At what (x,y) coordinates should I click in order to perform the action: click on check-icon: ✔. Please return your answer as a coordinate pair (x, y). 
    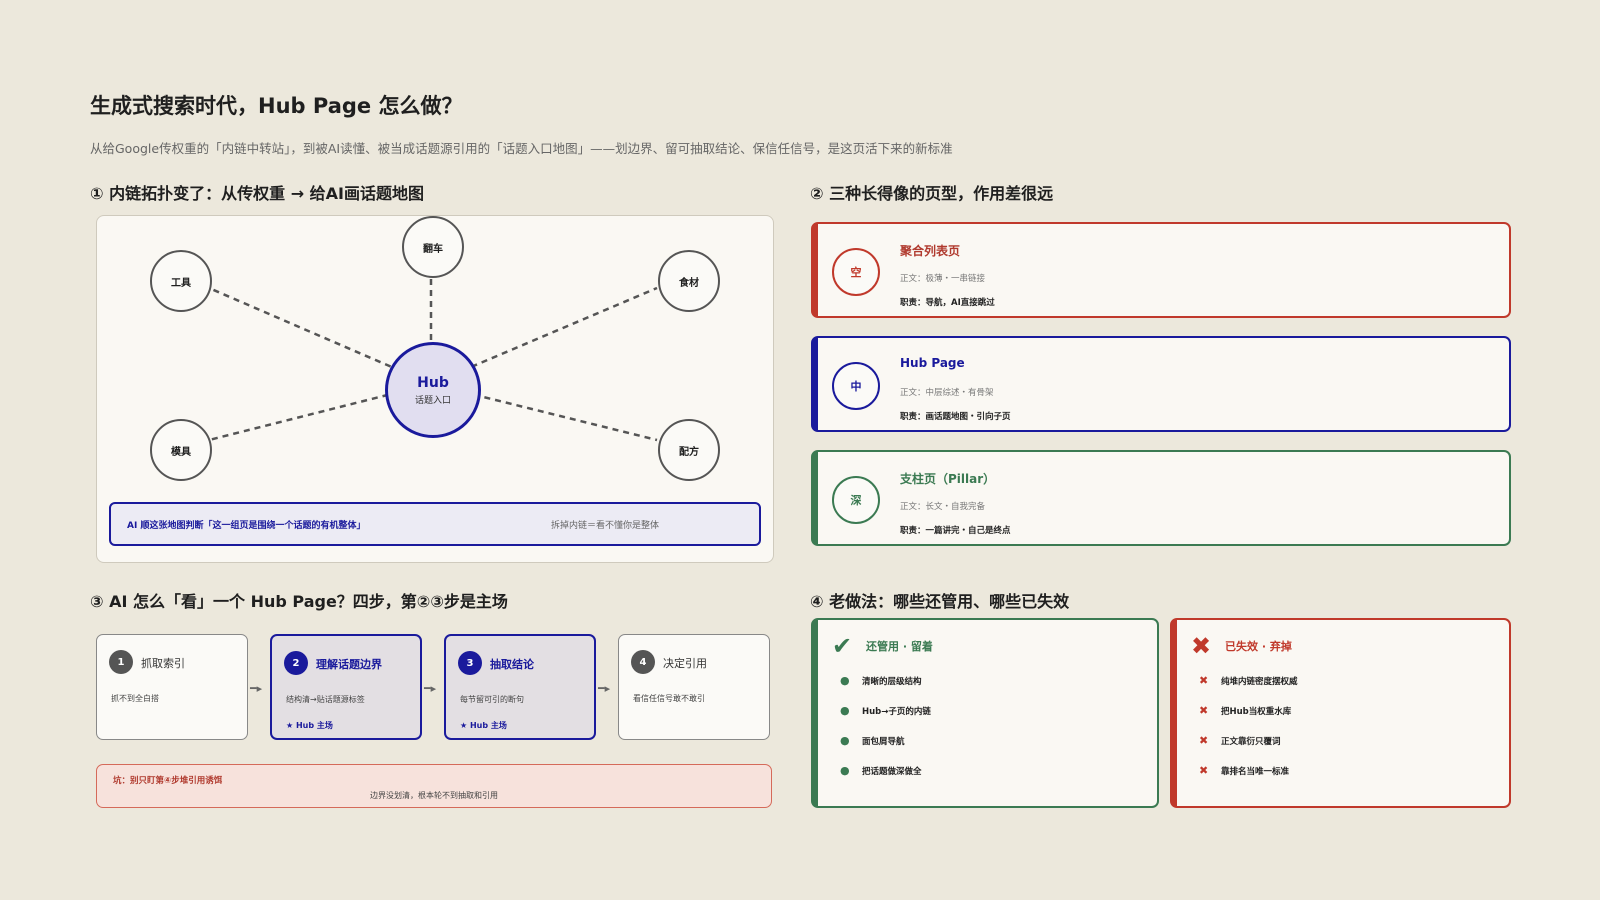
    Looking at the image, I should click on (842, 646).